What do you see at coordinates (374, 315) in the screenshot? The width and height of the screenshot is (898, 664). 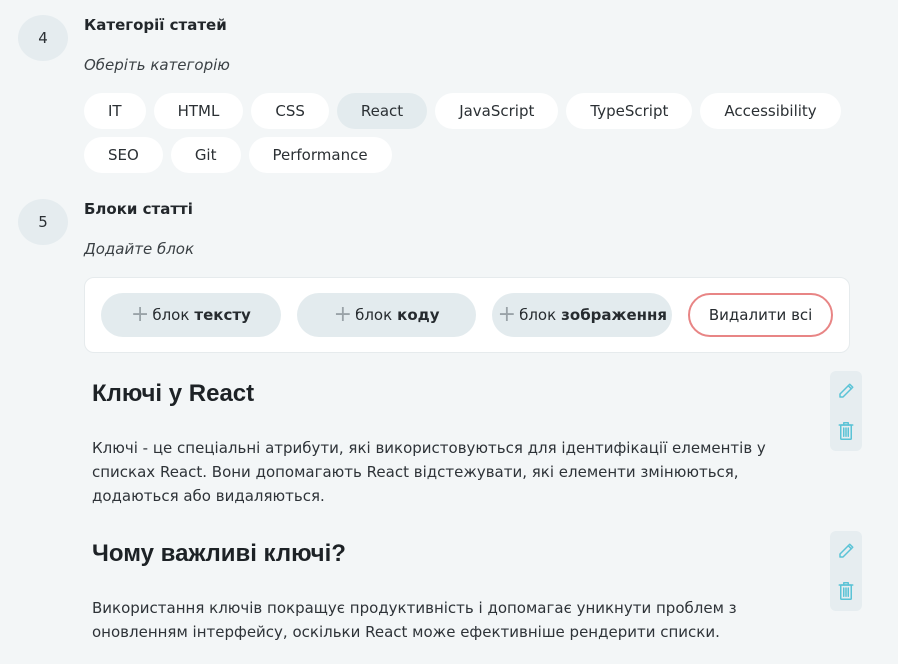 I see `add-code-prefix: блок` at bounding box center [374, 315].